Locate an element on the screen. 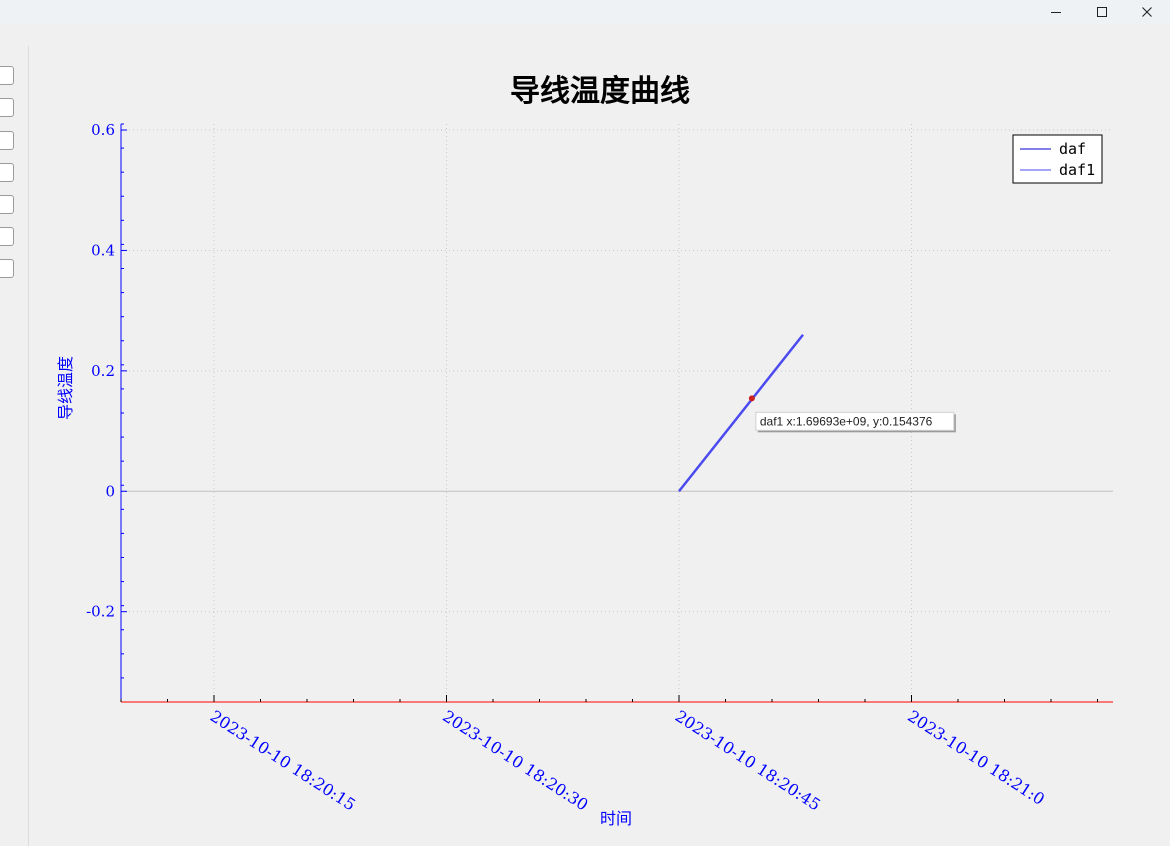 This screenshot has height=846, width=1170. close-icon is located at coordinates (1147, 12).